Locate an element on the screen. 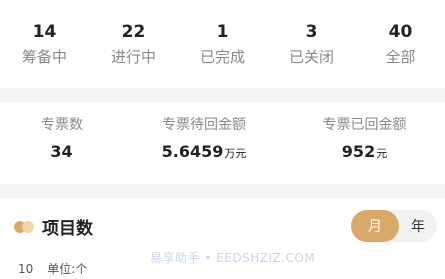 The image size is (445, 279). invoice-unit: 万元 is located at coordinates (235, 153).